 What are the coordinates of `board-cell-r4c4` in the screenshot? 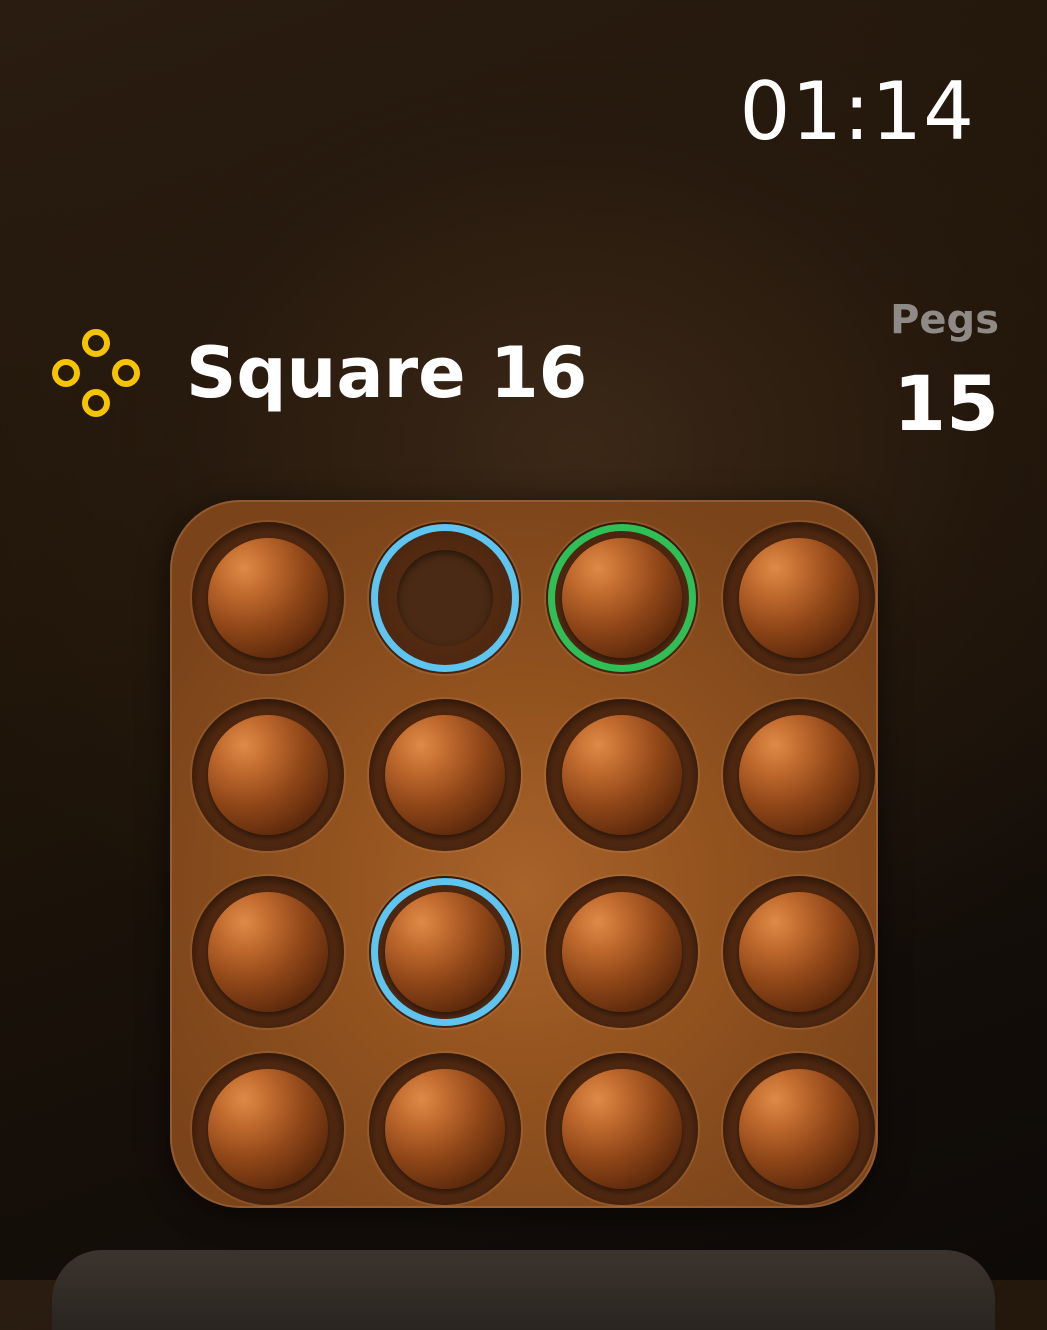 It's located at (798, 1128).